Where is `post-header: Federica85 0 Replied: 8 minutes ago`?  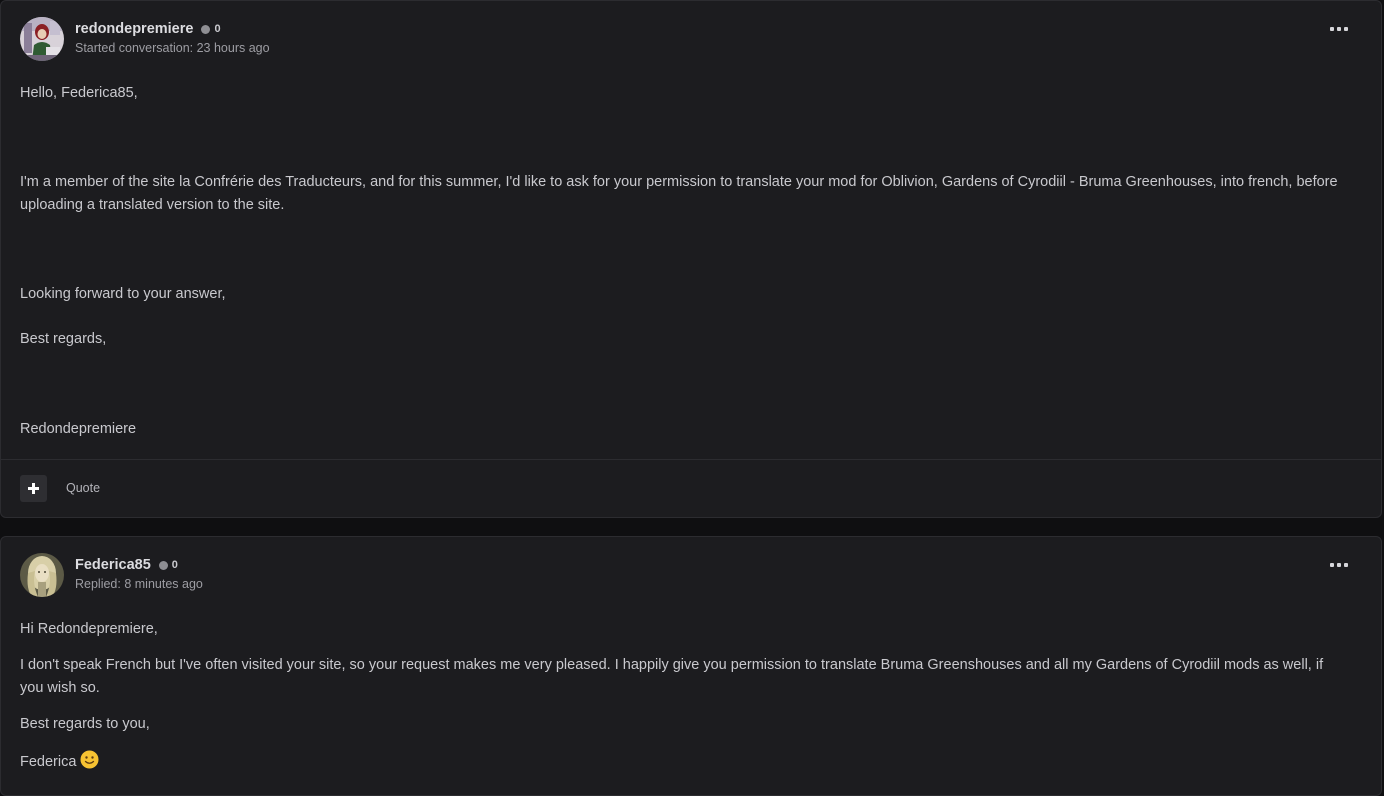
post-header: Federica85 0 Replied: 8 minutes ago is located at coordinates (700, 576).